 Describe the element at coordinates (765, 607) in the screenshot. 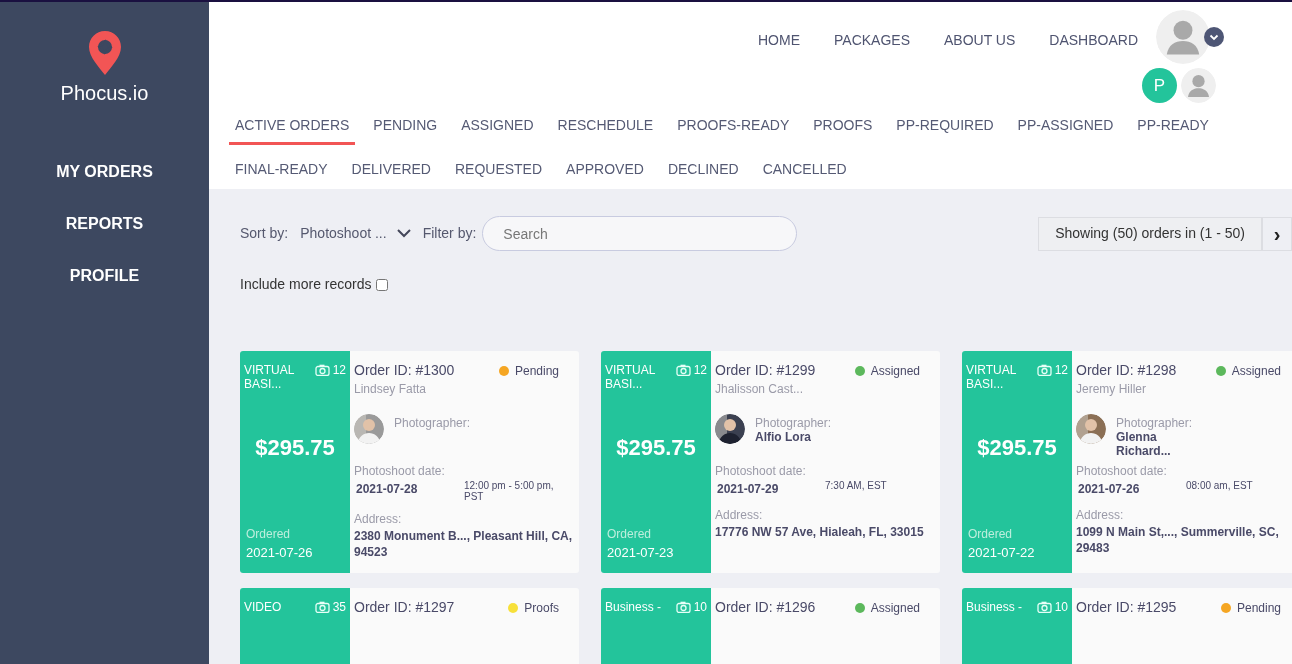

I see `order-id: Order ID: #1296` at that location.